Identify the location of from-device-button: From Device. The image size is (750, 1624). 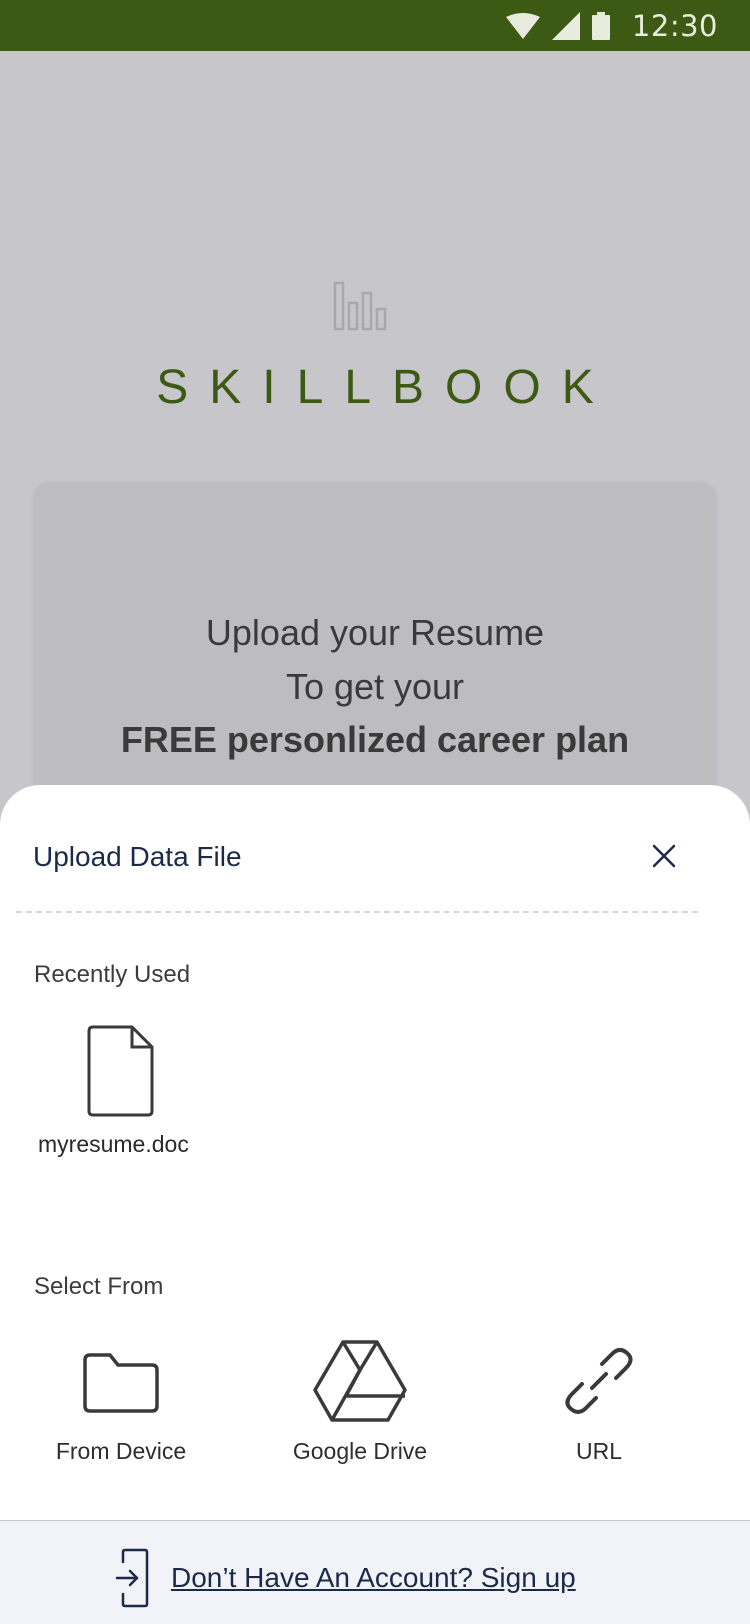
(121, 1410).